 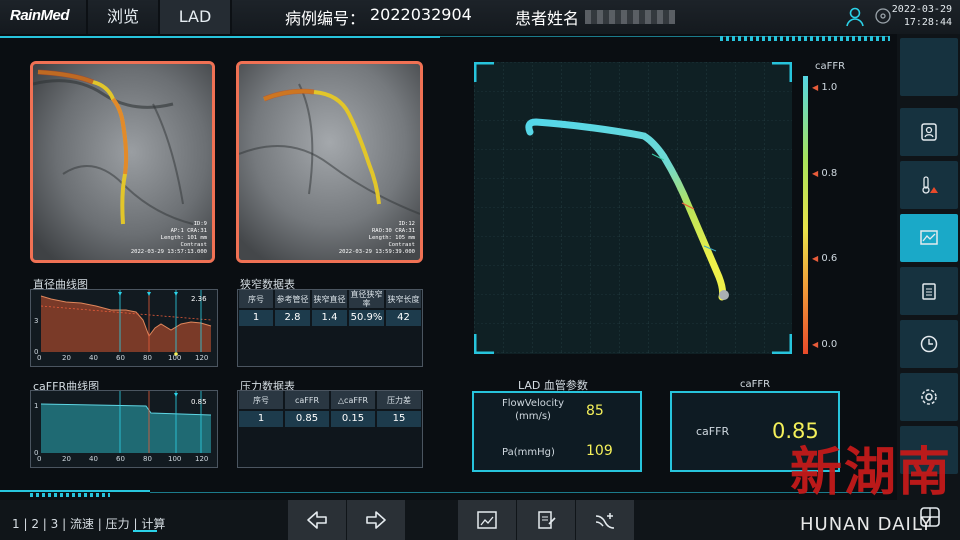 I want to click on table-header: 狭窄长度, so click(x=403, y=299).